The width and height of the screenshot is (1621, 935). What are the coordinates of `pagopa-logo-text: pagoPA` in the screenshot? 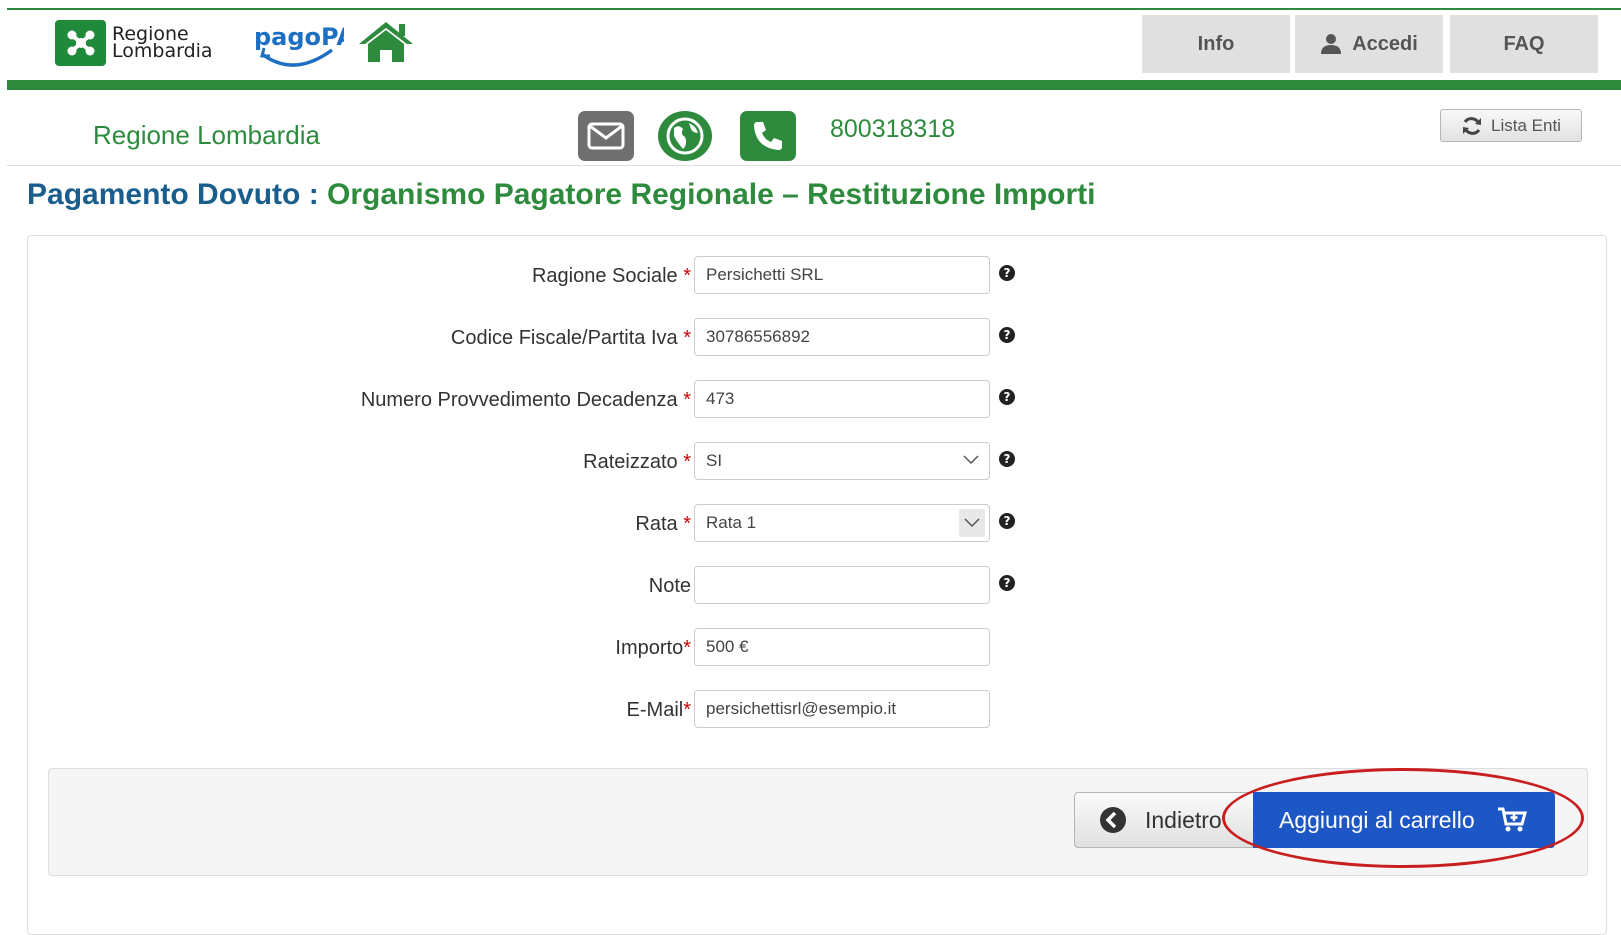 It's located at (299, 37).